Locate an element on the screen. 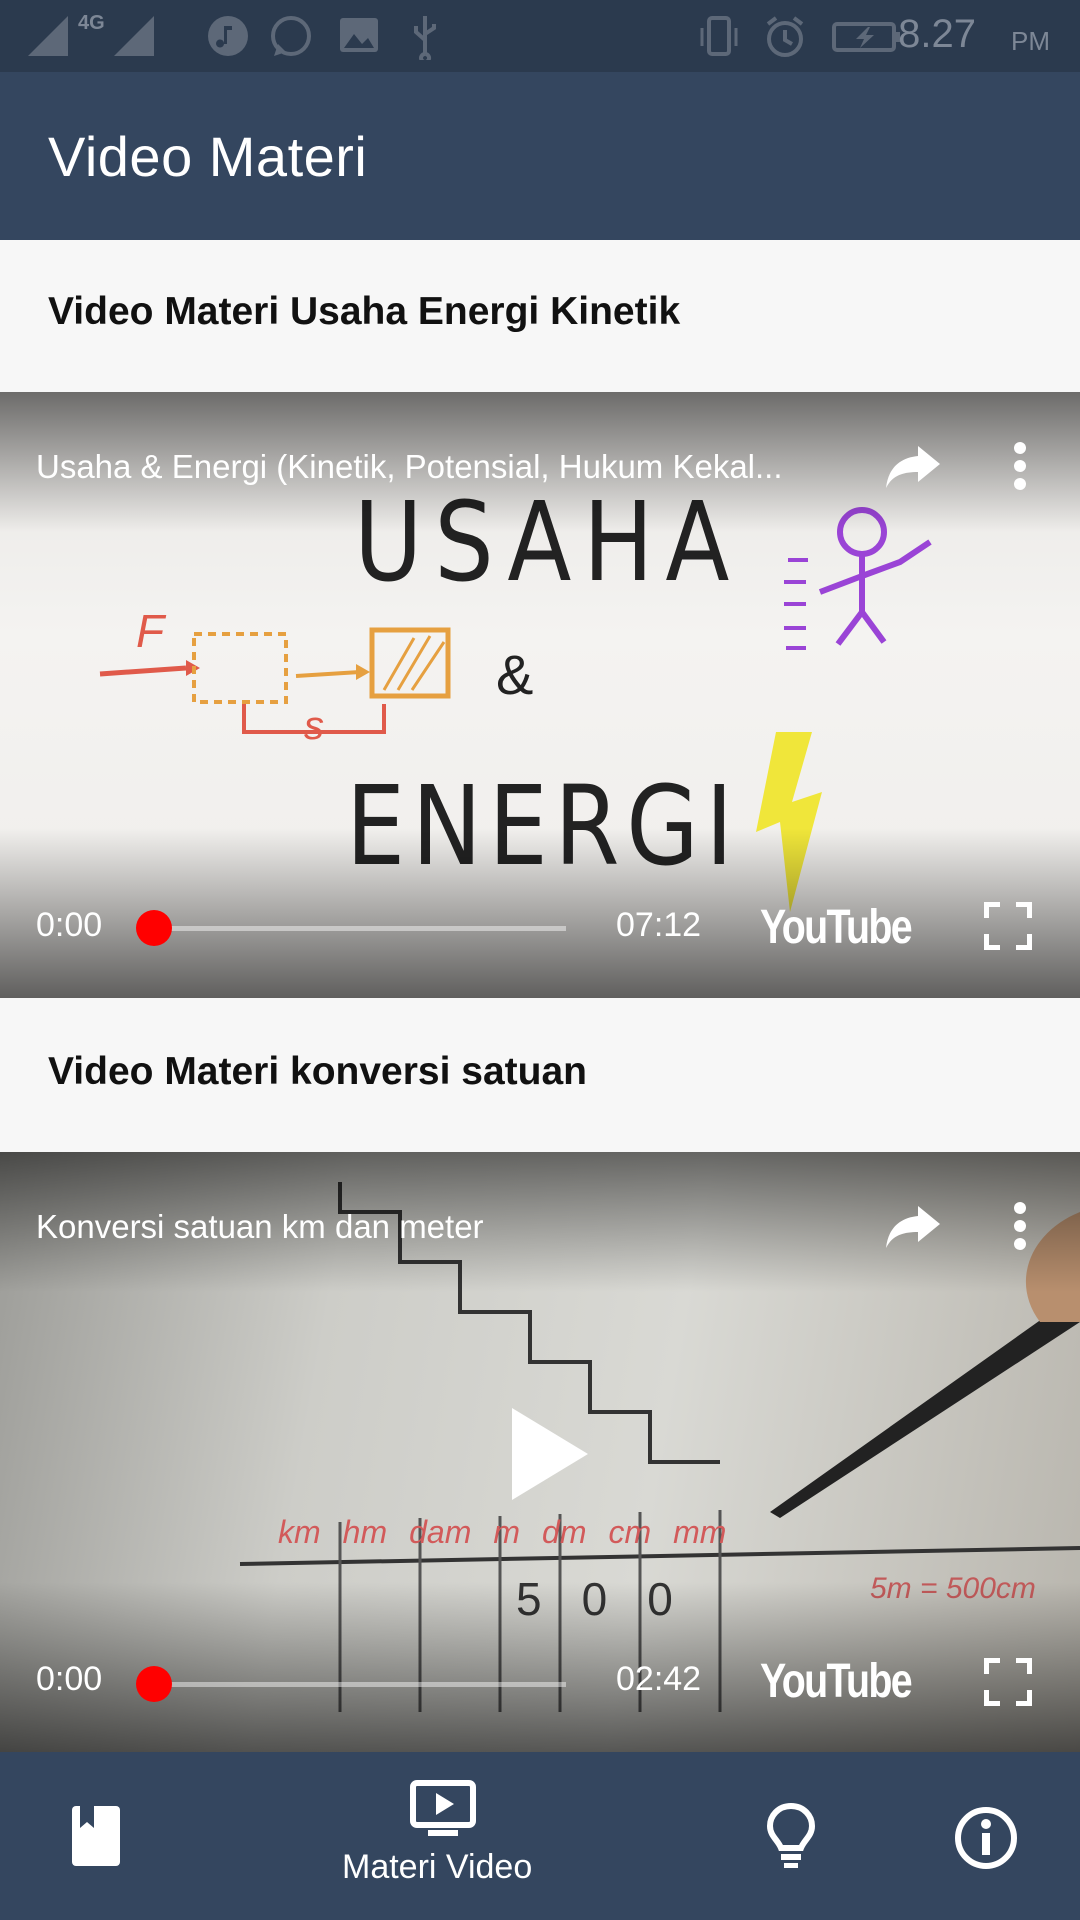 This screenshot has width=1080, height=1920. lightbulb-icon is located at coordinates (791, 1835).